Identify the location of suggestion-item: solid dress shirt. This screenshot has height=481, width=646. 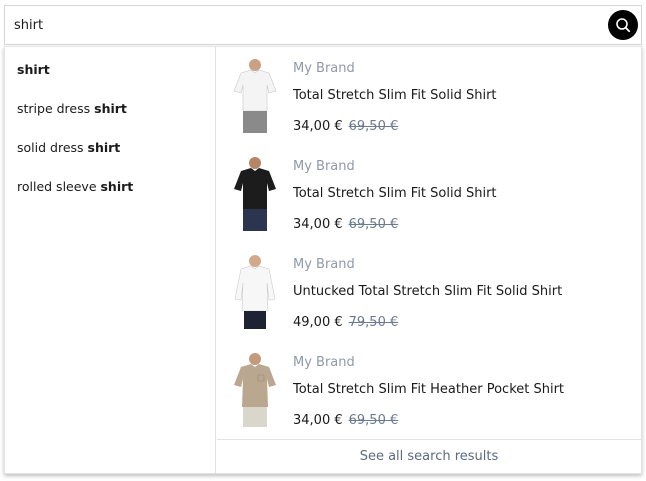
(68, 147).